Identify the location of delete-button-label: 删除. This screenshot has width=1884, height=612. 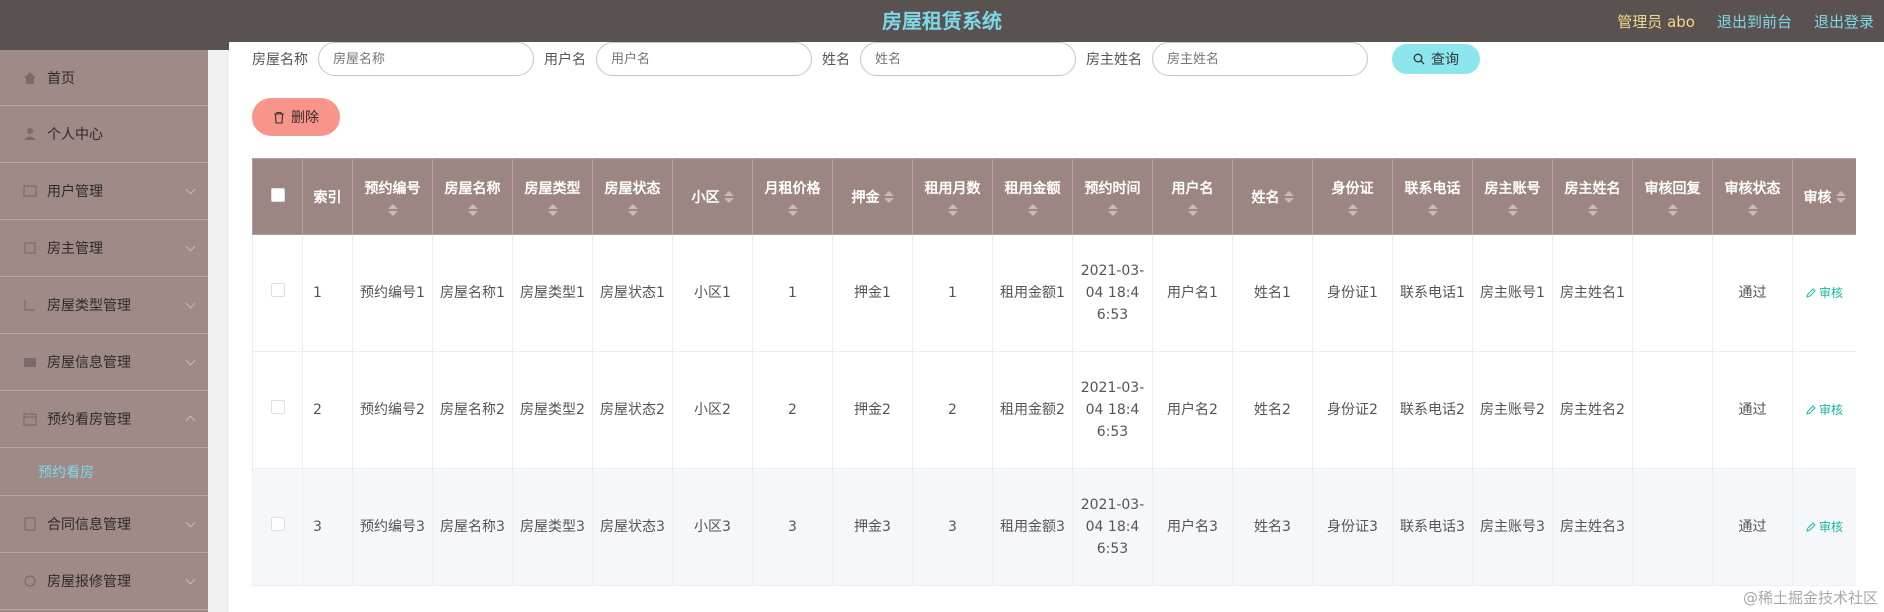
(305, 118).